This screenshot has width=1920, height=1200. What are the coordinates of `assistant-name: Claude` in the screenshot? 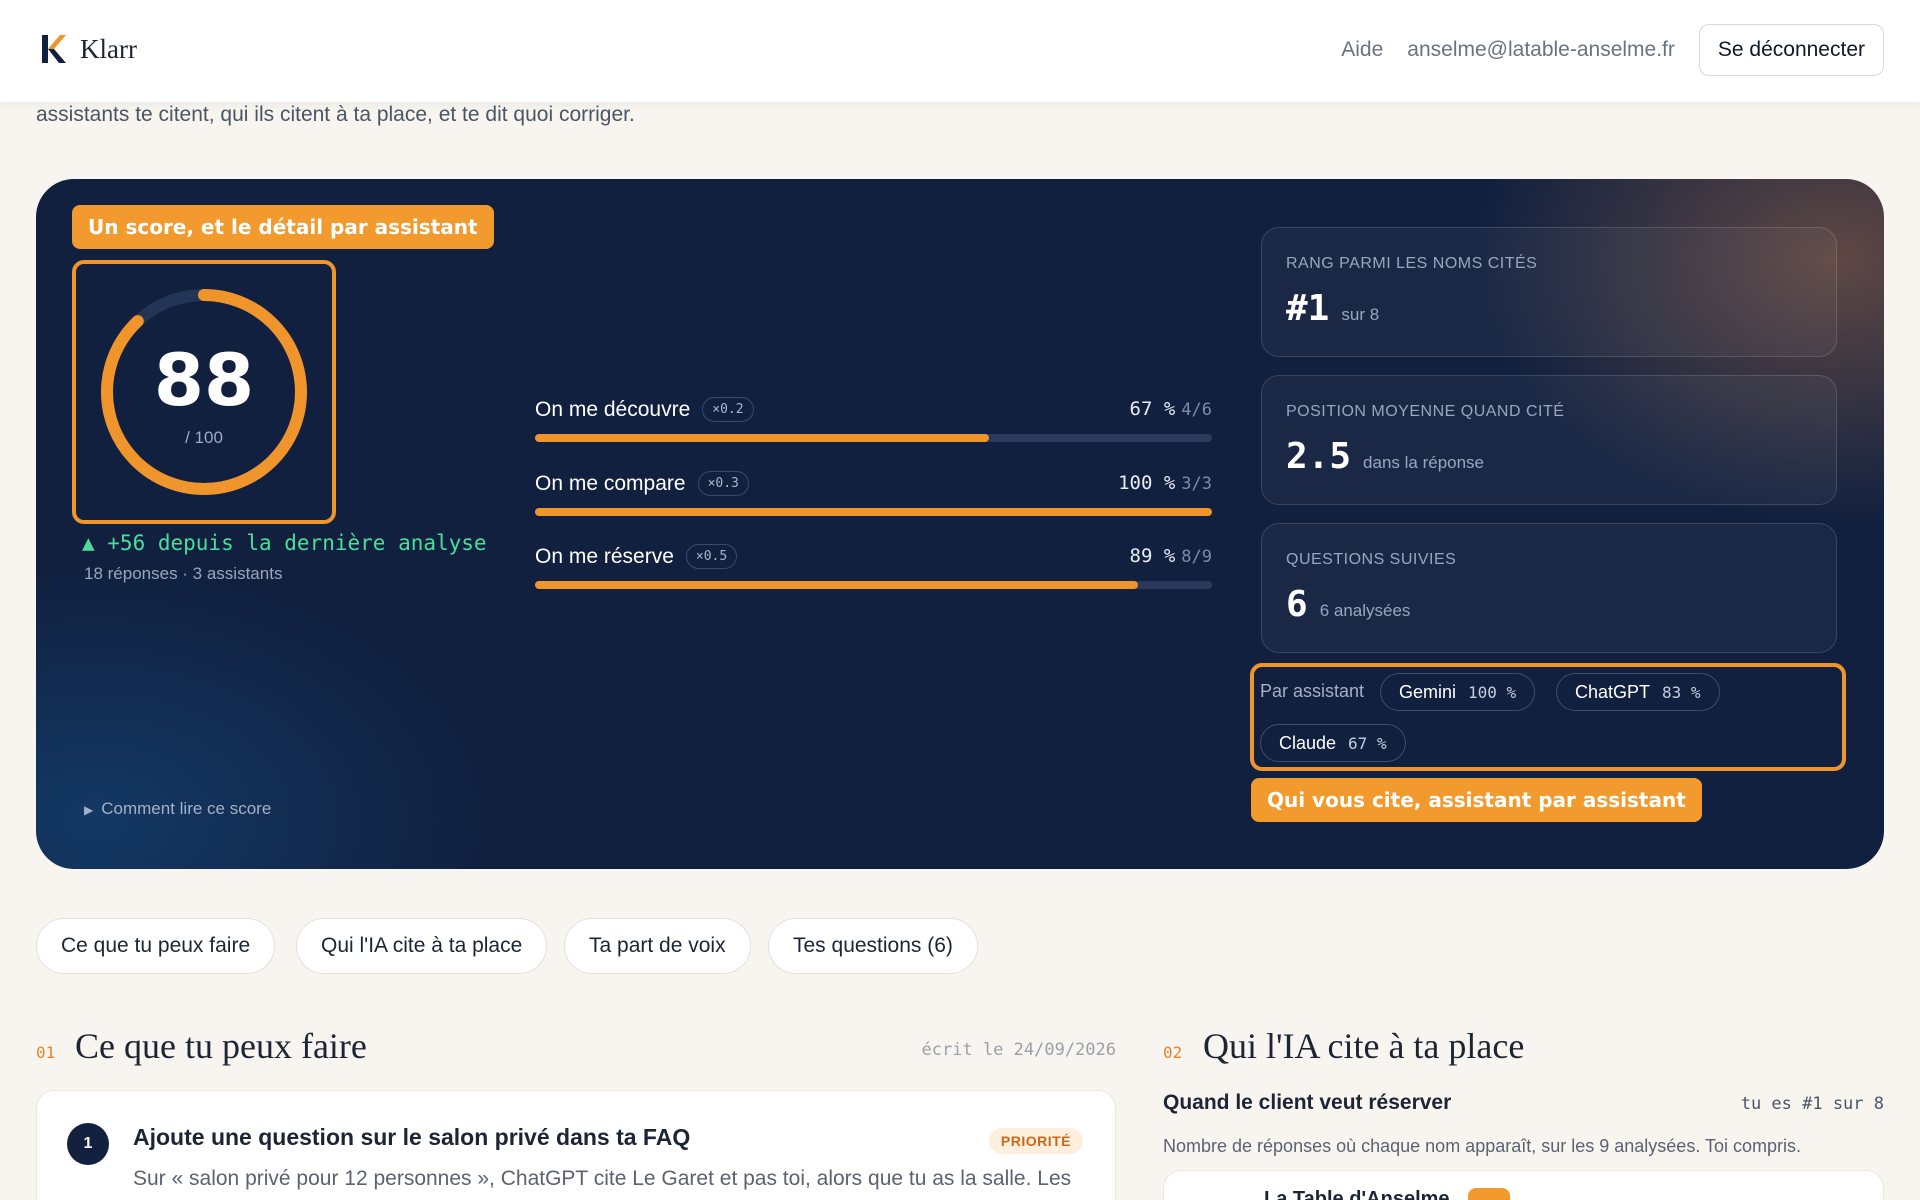 It's located at (1308, 742).